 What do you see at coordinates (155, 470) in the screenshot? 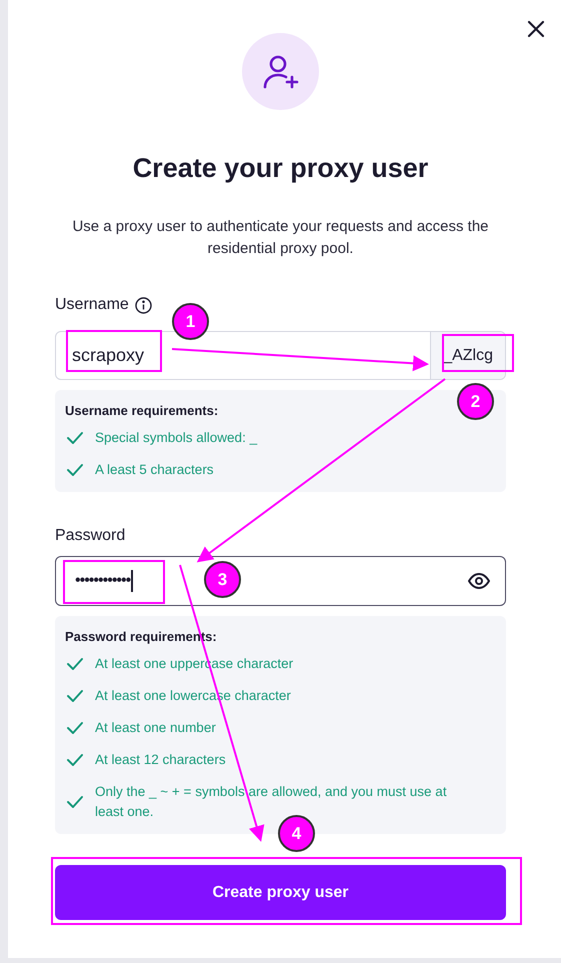
I see `requirement-text: A least 5 characters` at bounding box center [155, 470].